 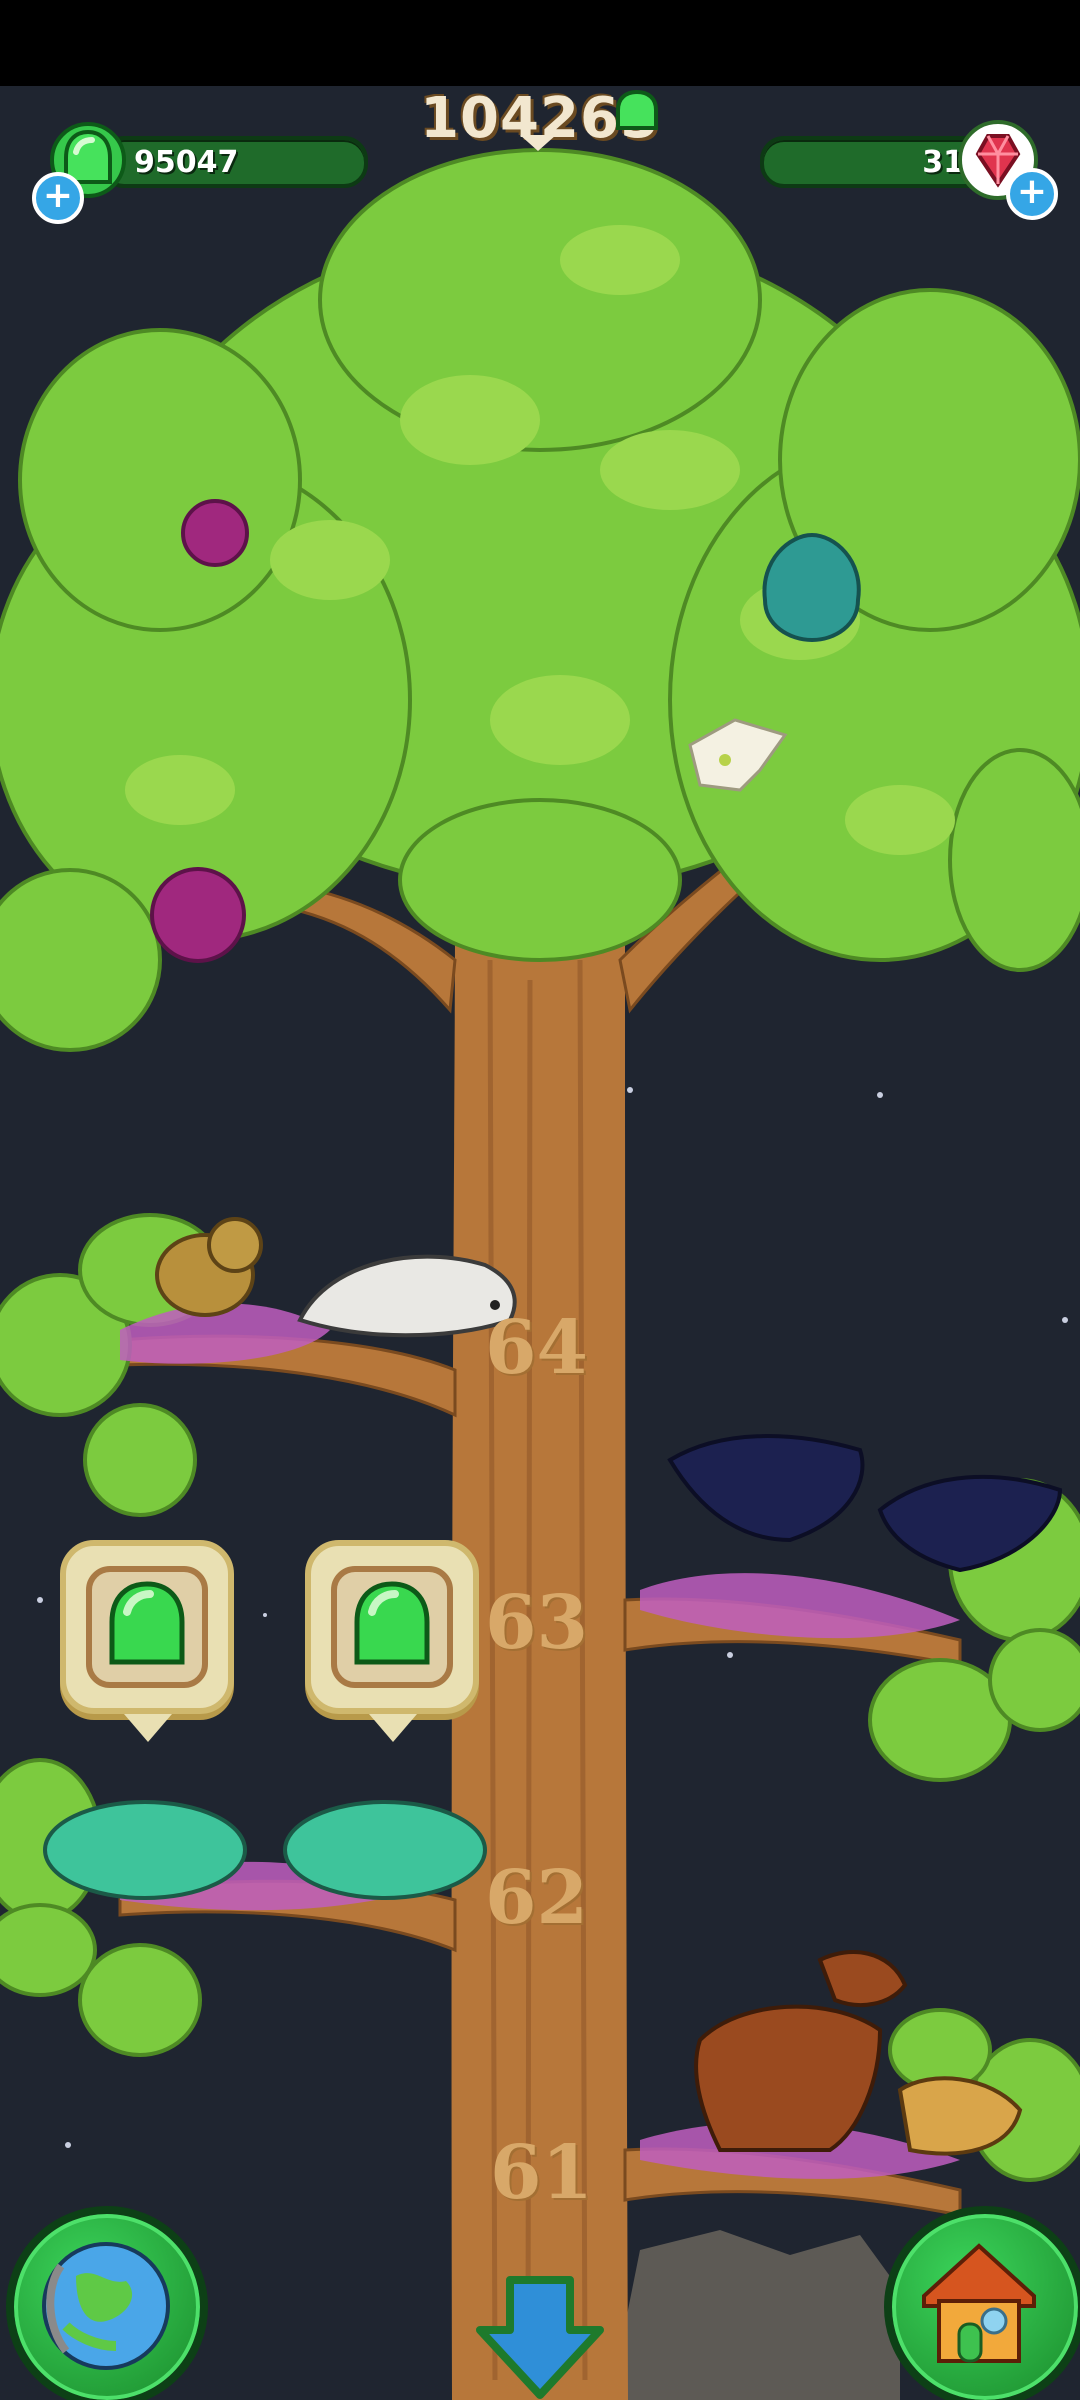 I want to click on level-label-64: 64, so click(x=536, y=1348).